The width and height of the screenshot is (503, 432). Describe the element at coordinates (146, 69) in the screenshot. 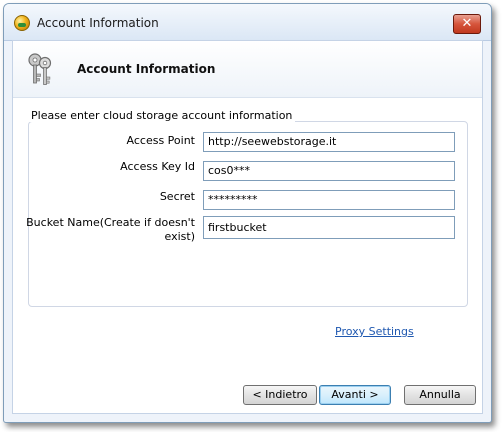

I see `page-title: Account Information` at that location.